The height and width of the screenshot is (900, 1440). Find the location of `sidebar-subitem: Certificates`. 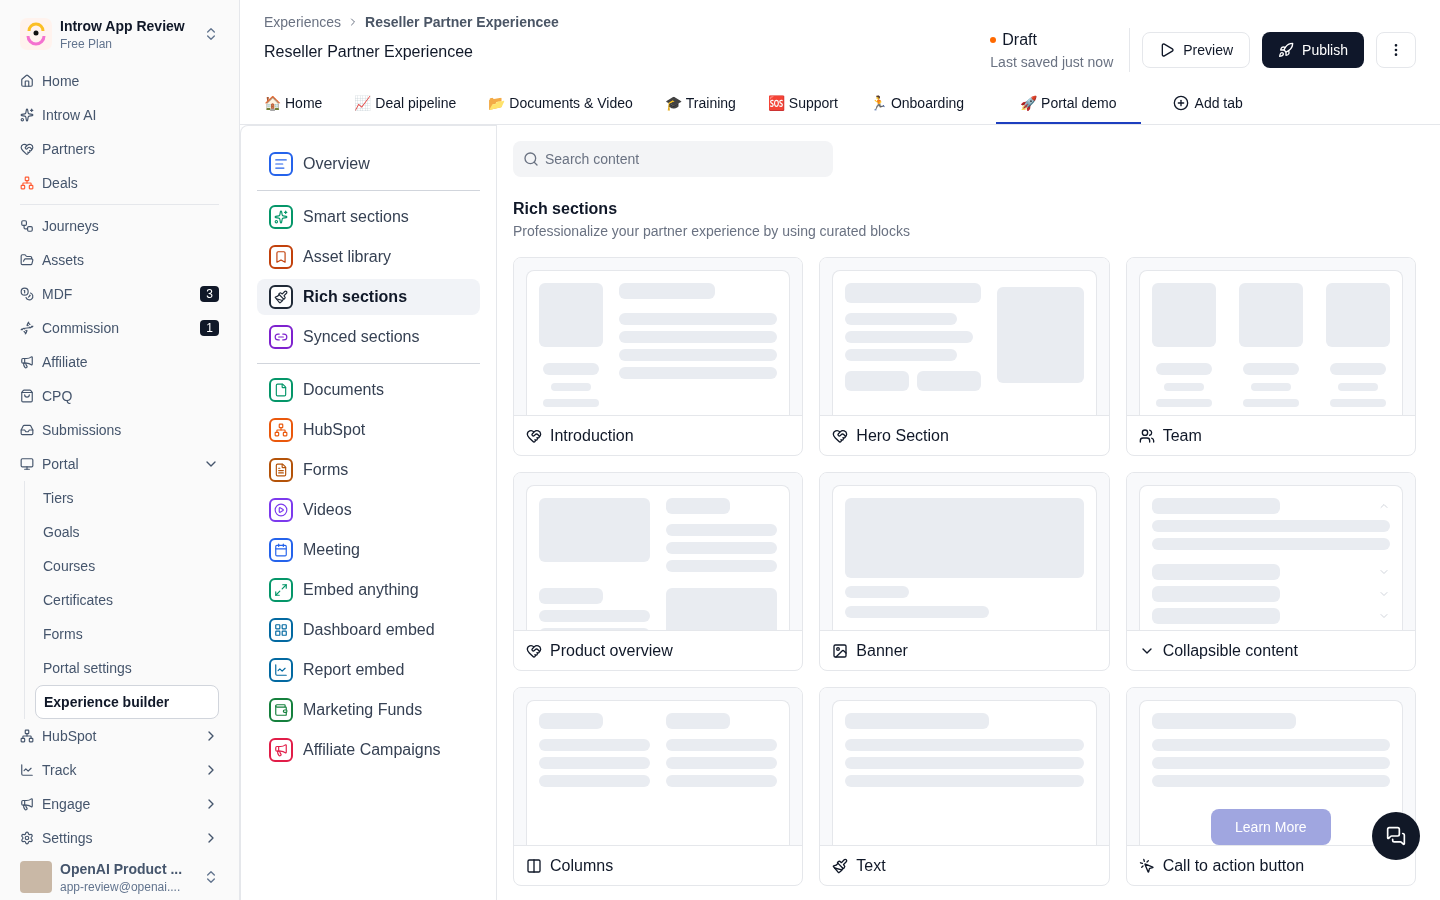

sidebar-subitem: Certificates is located at coordinates (127, 600).